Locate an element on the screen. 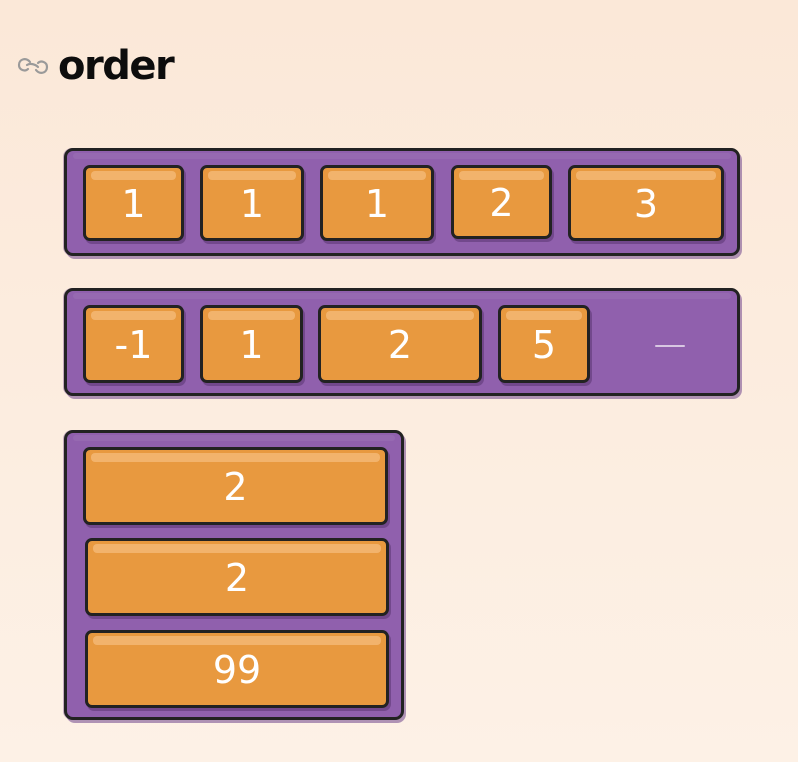 This screenshot has height=762, width=798. flex-container-row-1: 1 1 1 2 3 is located at coordinates (402, 202).